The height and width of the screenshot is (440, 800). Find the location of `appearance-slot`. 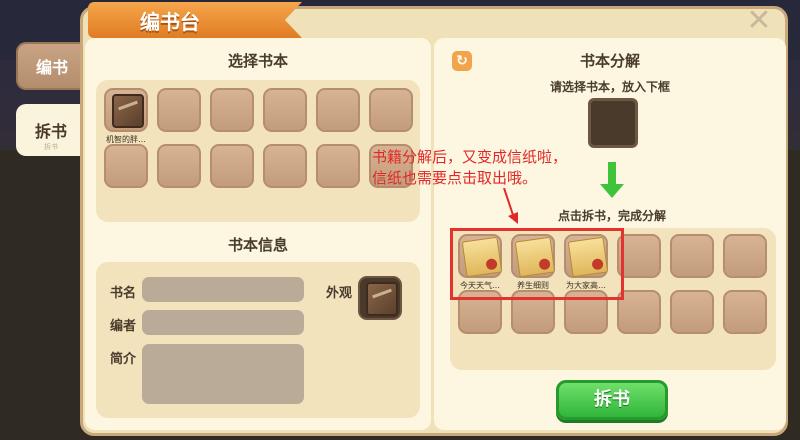

appearance-slot is located at coordinates (380, 298).